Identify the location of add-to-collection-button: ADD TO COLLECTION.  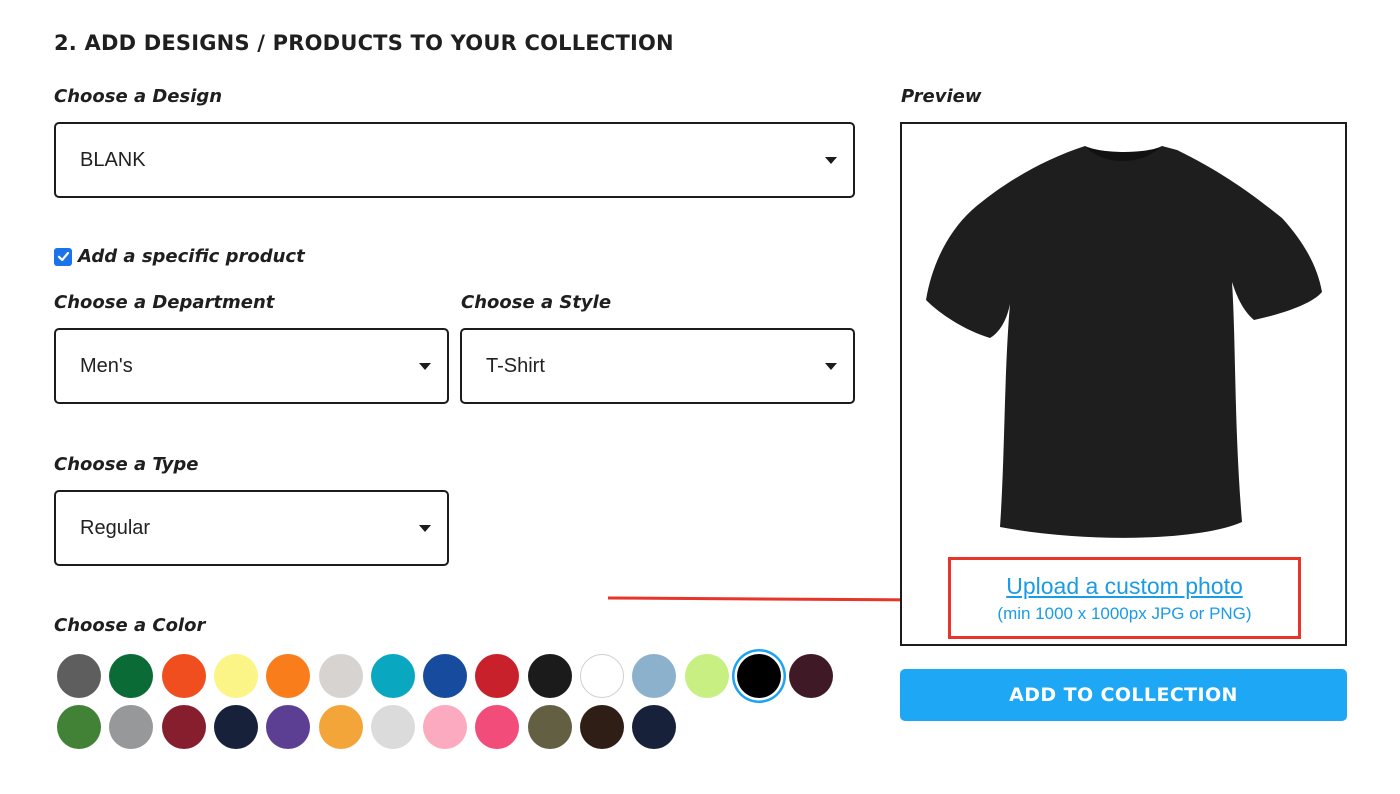
(1123, 695).